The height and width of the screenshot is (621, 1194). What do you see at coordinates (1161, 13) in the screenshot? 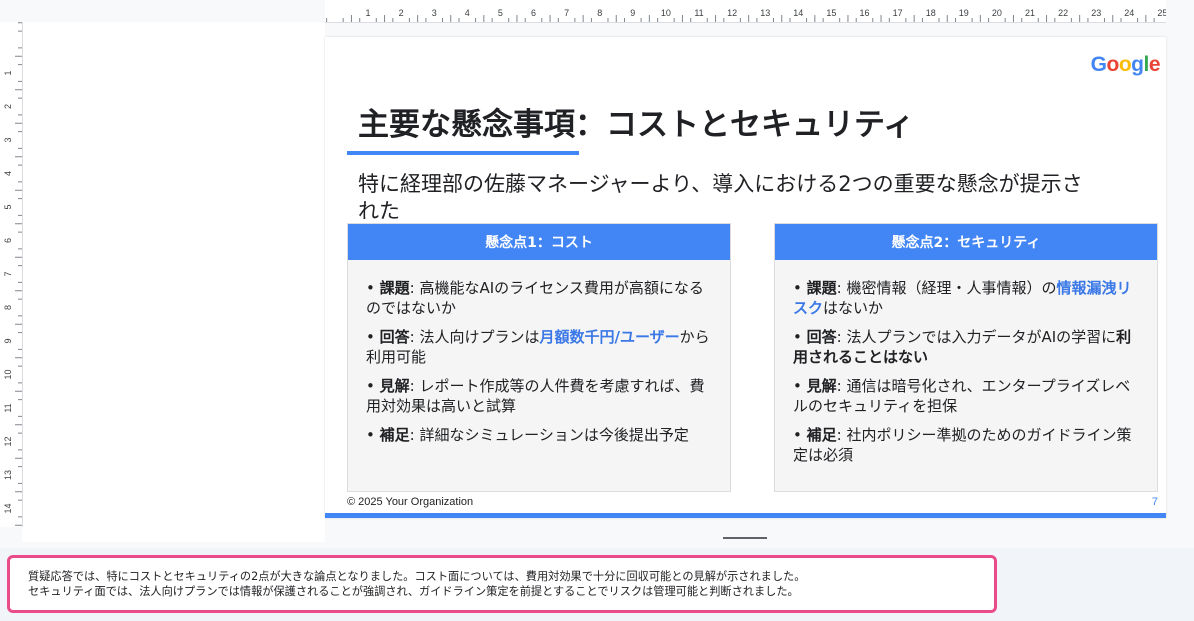
I see `ruler-tick-label: 25` at bounding box center [1161, 13].